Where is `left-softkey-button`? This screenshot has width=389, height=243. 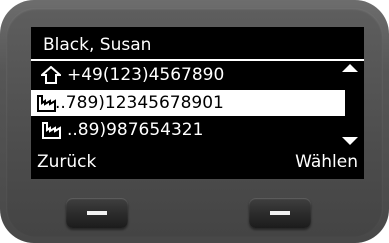 left-softkey-button is located at coordinates (97, 213).